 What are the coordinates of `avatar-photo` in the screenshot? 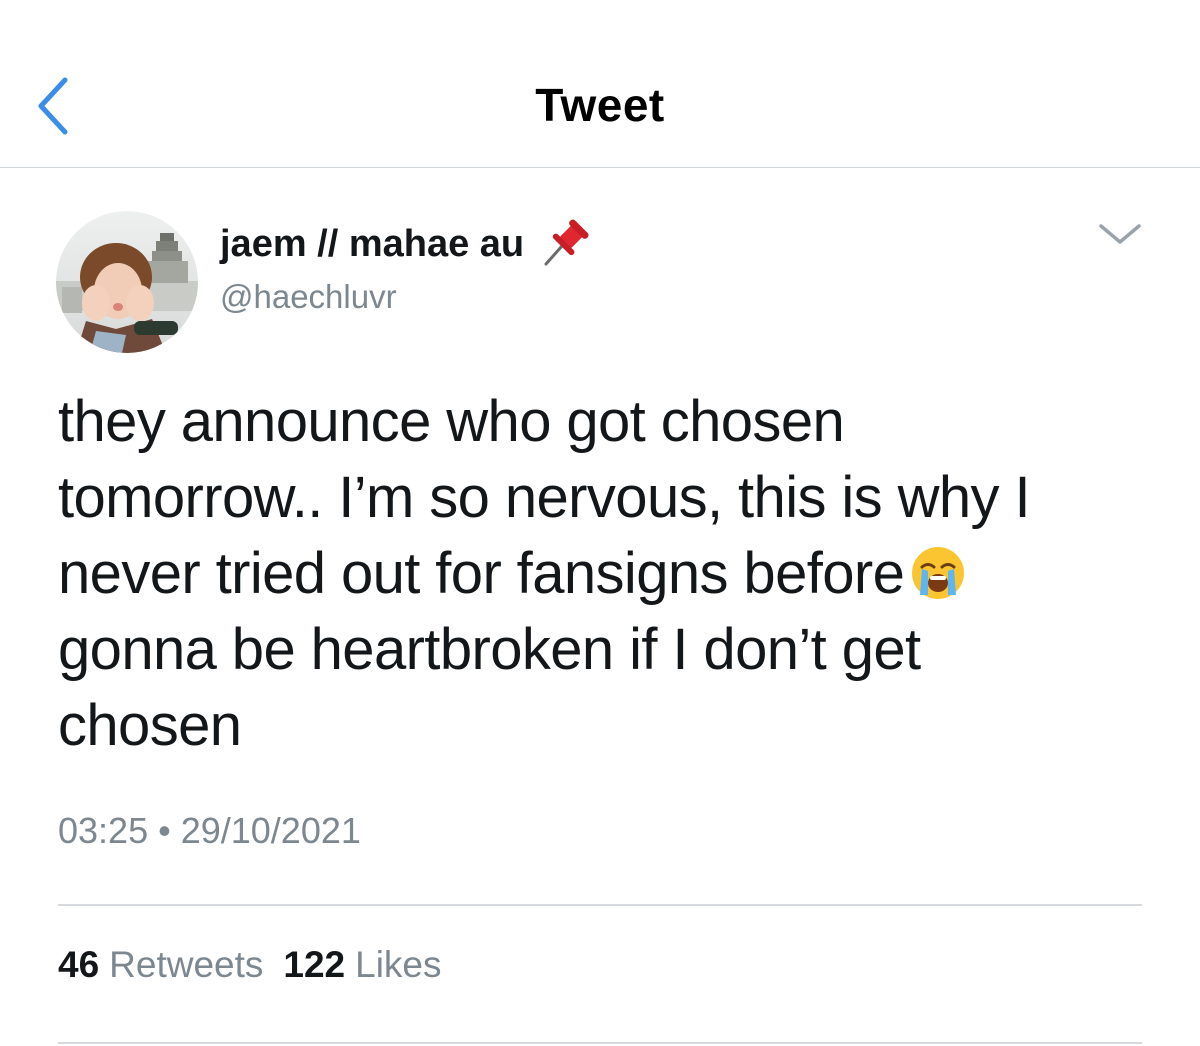 It's located at (127, 282).